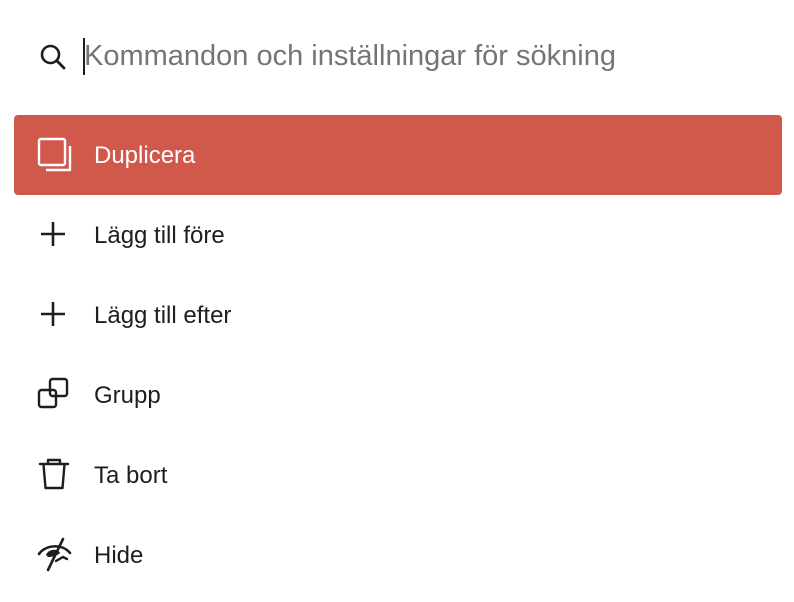 The height and width of the screenshot is (602, 794). Describe the element at coordinates (398, 235) in the screenshot. I see `command-item-insert-before: Lägg till före` at that location.